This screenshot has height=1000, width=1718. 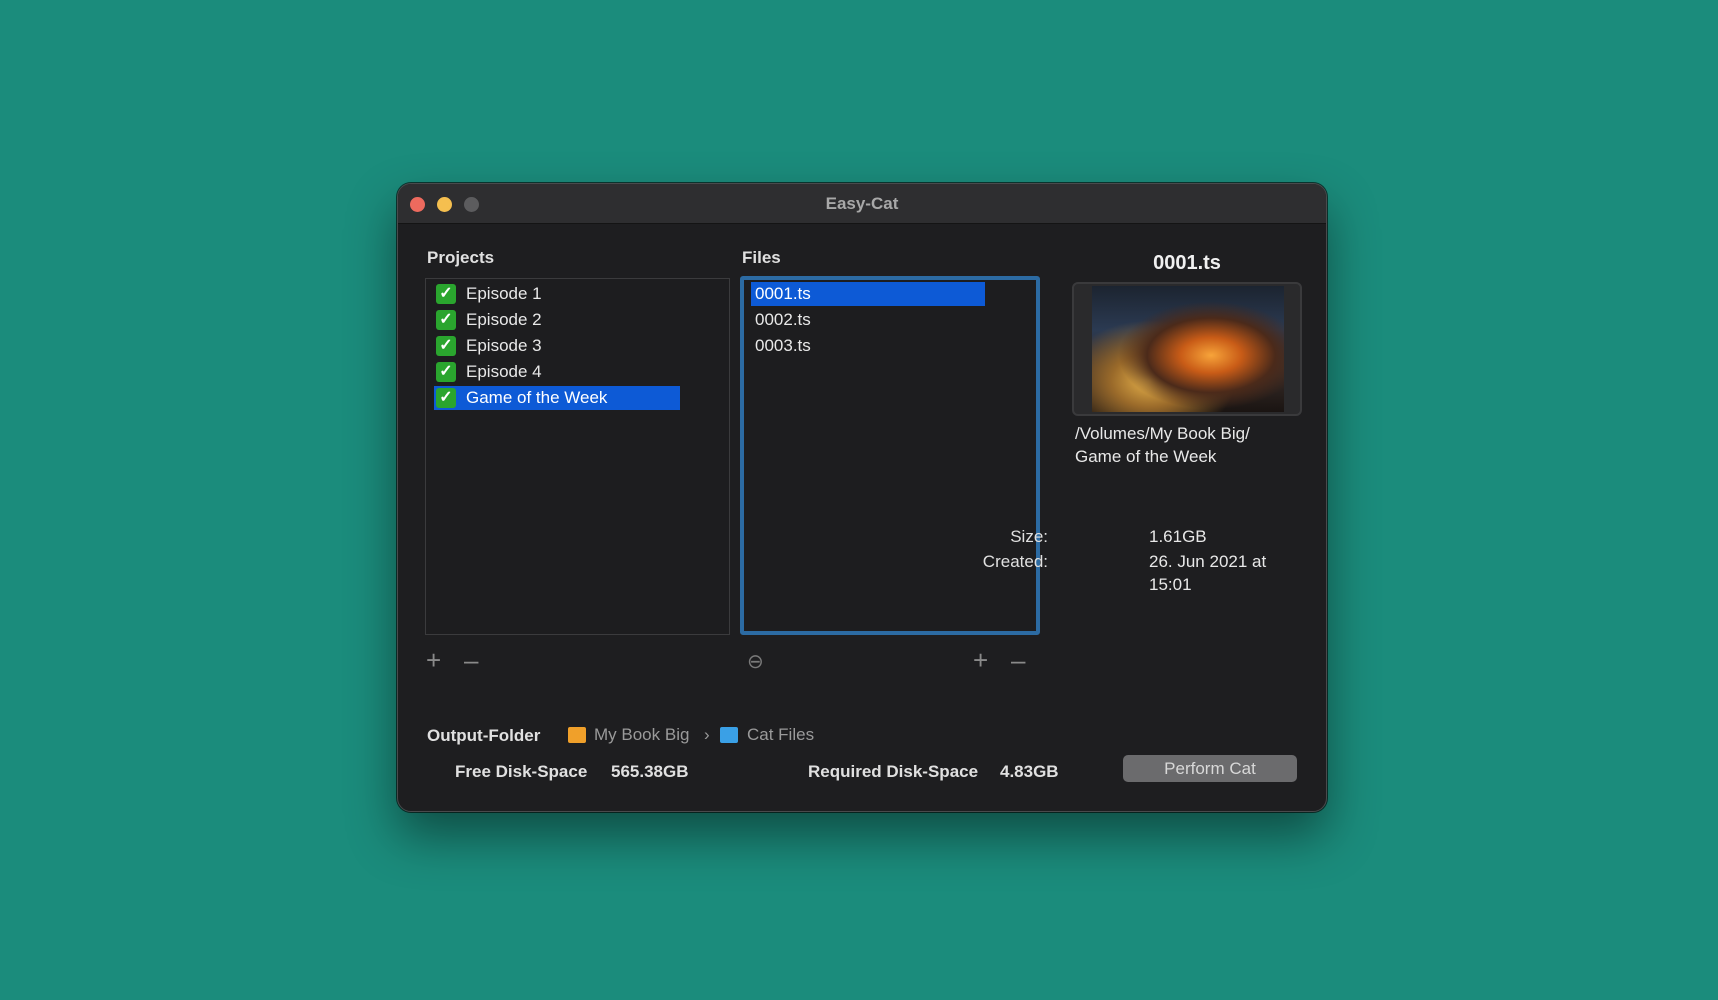 What do you see at coordinates (783, 345) in the screenshot?
I see `file-item-label: 0003.ts` at bounding box center [783, 345].